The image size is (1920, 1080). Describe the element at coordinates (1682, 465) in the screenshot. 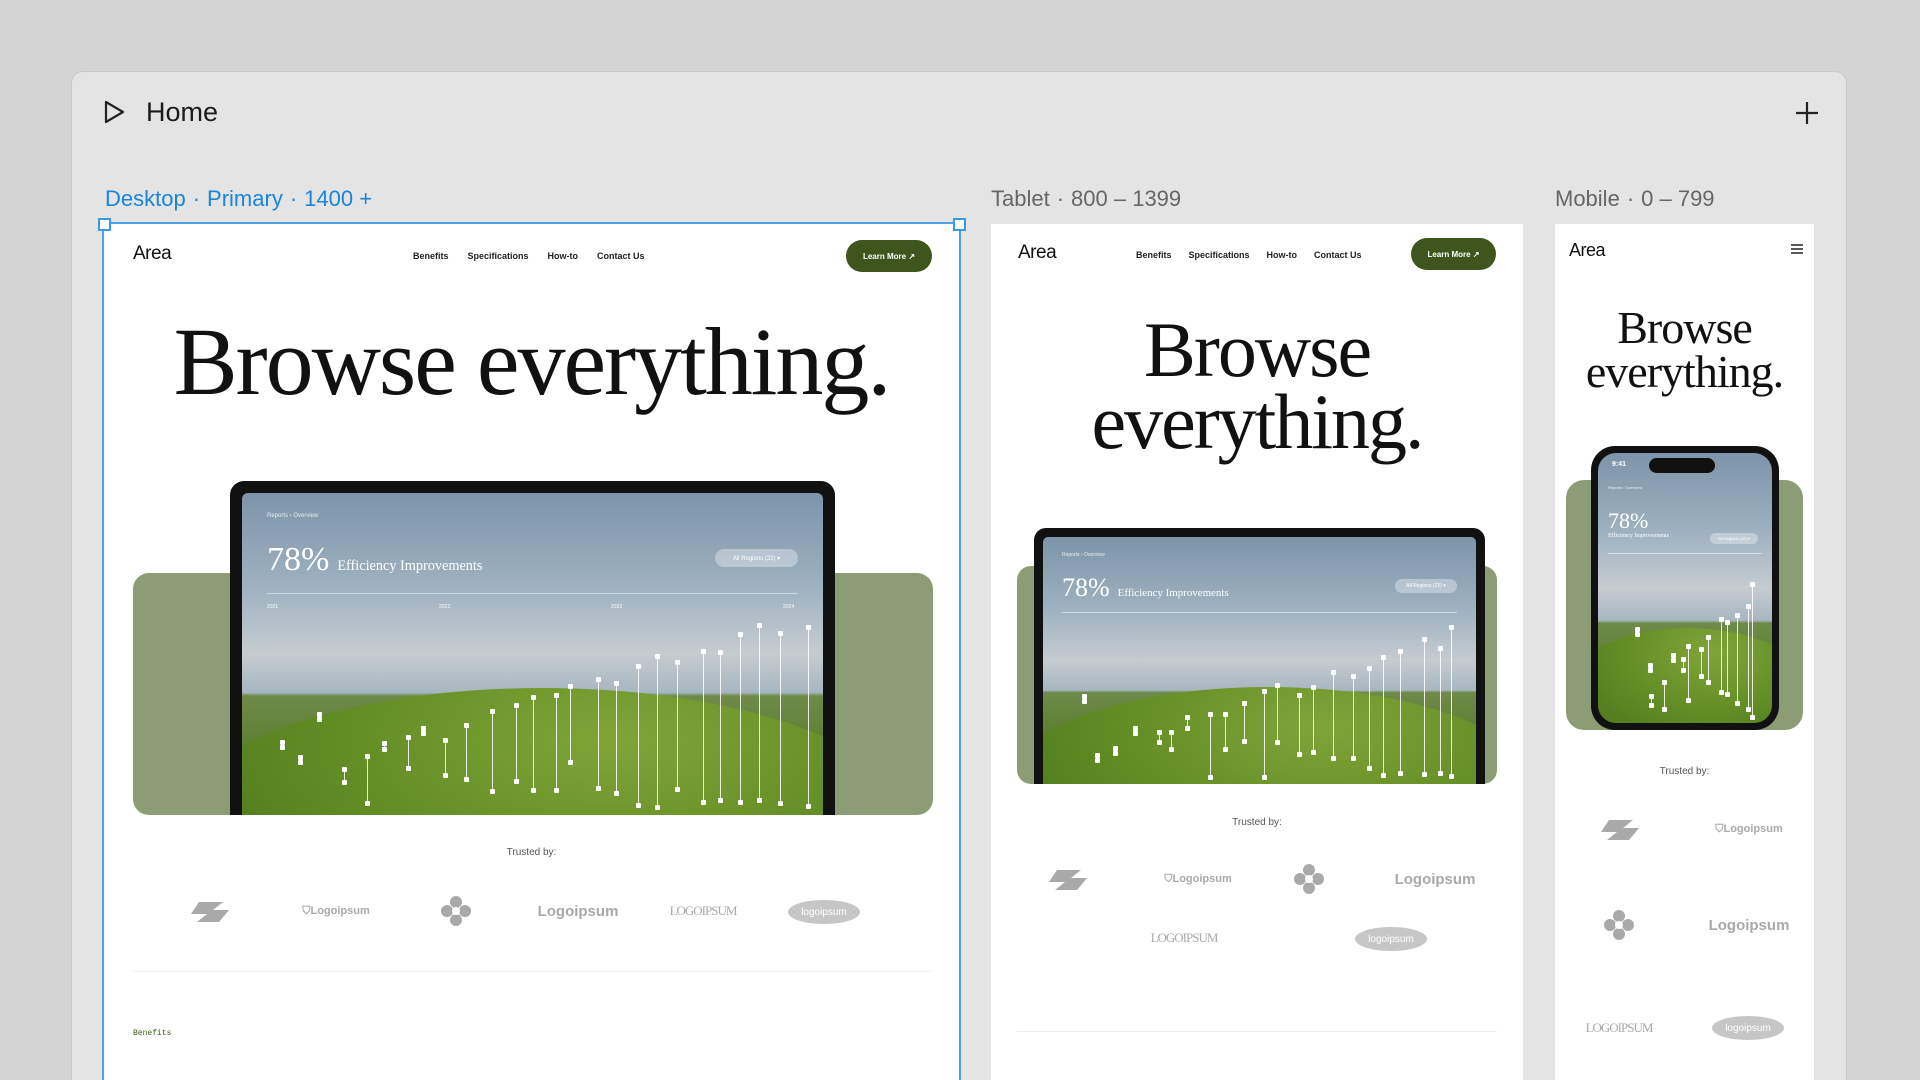

I see `dynamic-island` at that location.